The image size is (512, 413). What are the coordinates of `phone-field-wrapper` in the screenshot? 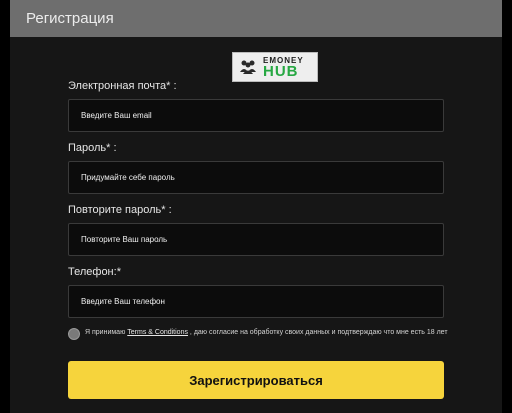 It's located at (256, 301).